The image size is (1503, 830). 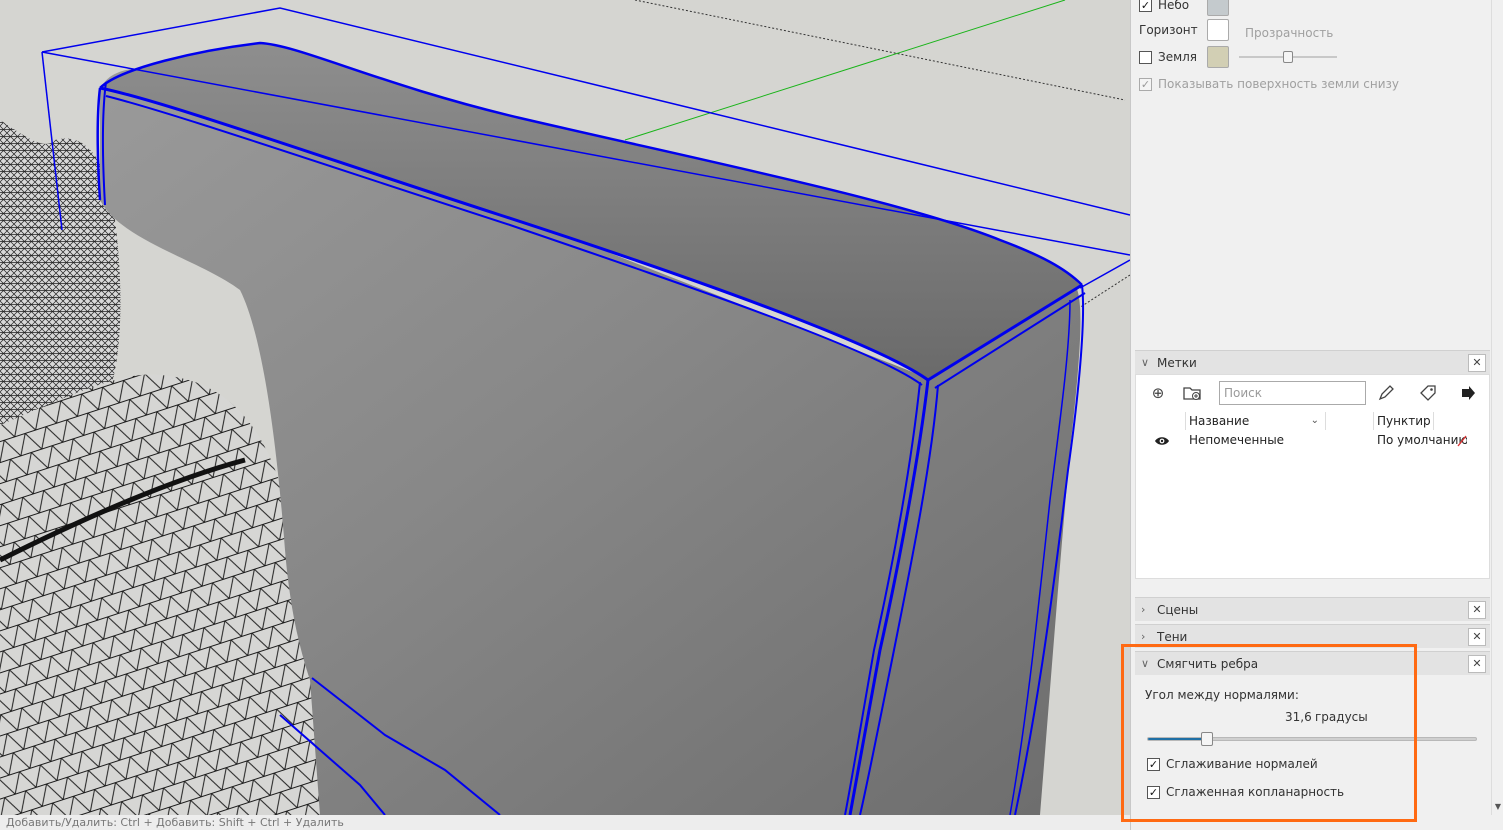 I want to click on horizon-label: Горизонт, so click(x=1168, y=30).